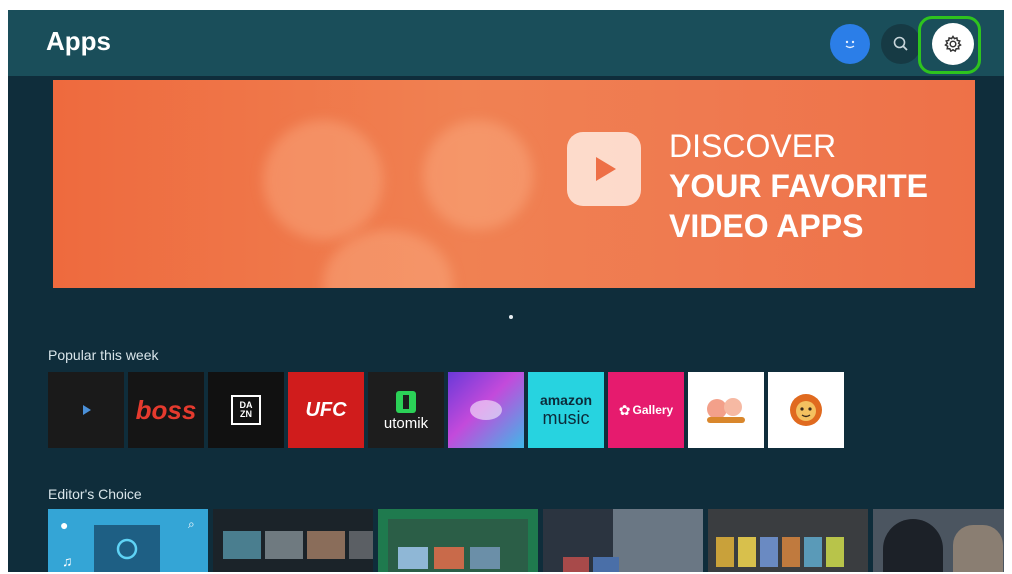 This screenshot has width=1012, height=574. I want to click on microphone-icon: ●, so click(64, 525).